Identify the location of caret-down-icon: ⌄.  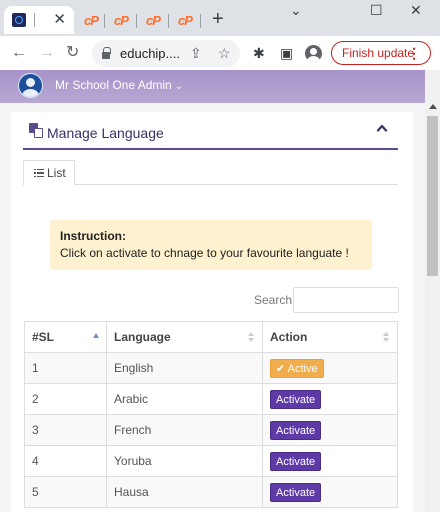
(179, 86).